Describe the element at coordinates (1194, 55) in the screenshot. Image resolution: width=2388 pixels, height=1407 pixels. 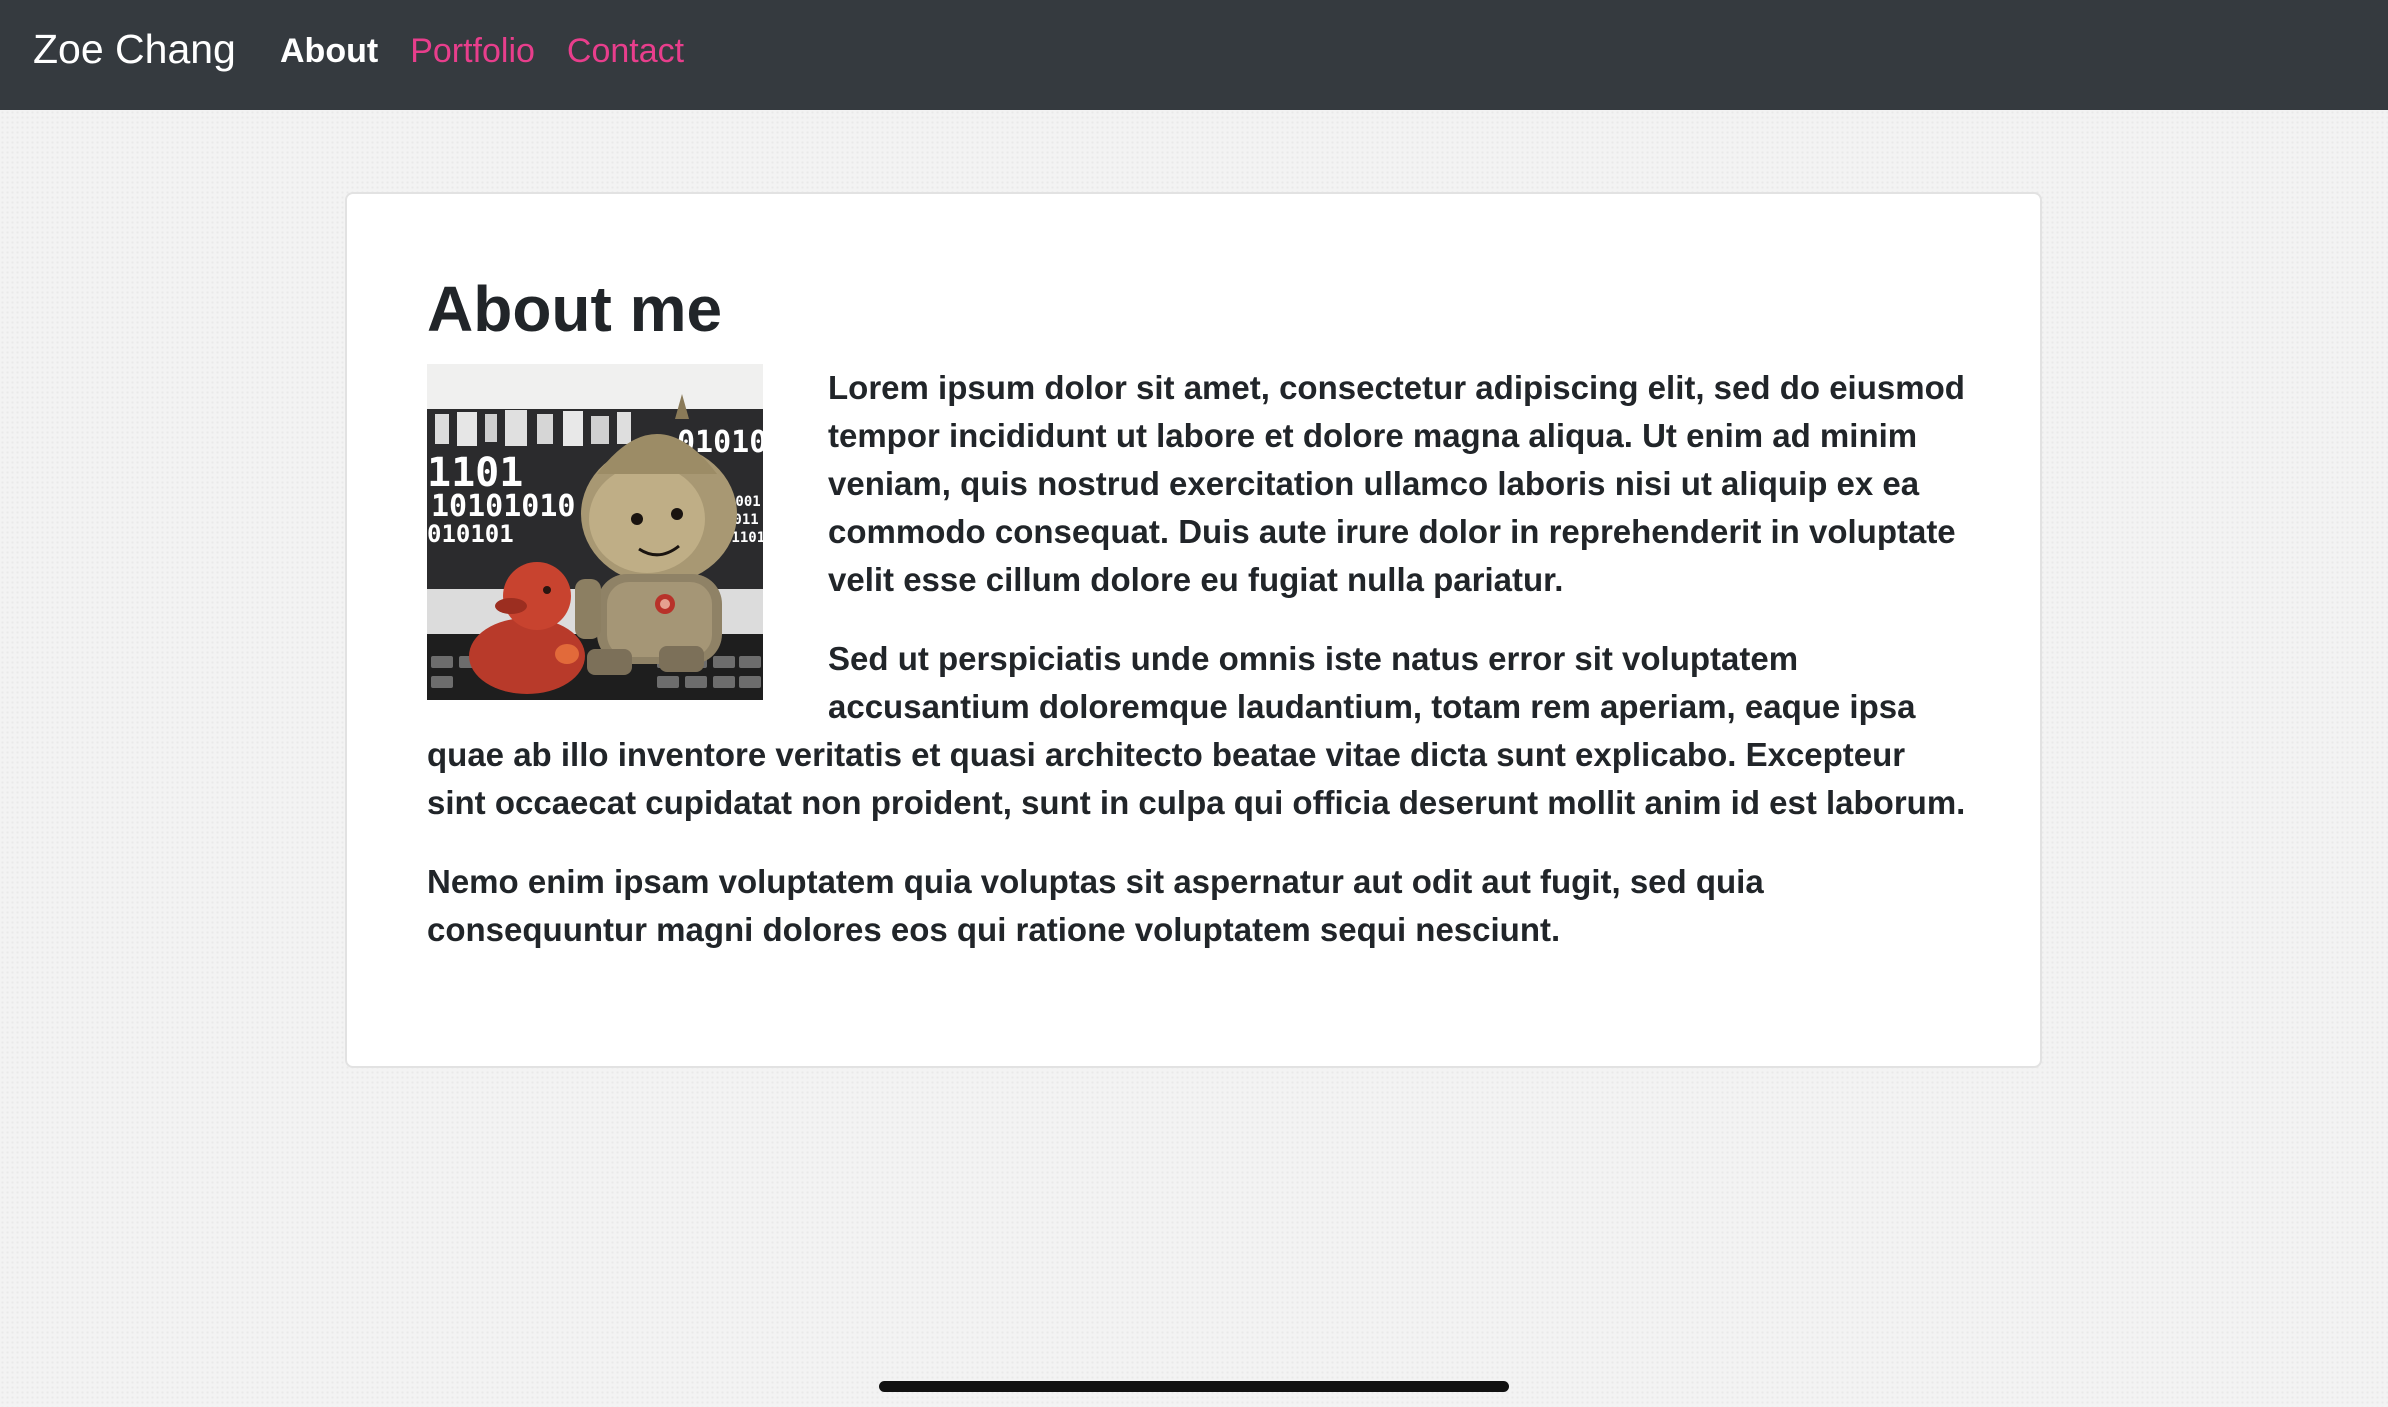
I see `navbar: Zoe Chang About Portfolio Contact` at that location.